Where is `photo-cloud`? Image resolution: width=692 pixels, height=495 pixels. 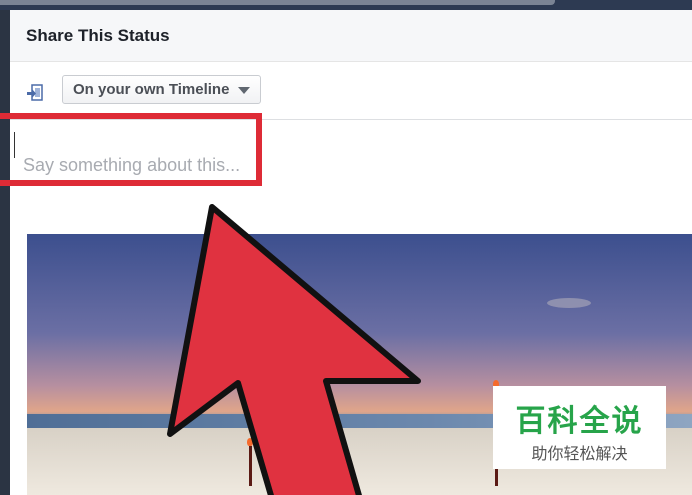 photo-cloud is located at coordinates (569, 303).